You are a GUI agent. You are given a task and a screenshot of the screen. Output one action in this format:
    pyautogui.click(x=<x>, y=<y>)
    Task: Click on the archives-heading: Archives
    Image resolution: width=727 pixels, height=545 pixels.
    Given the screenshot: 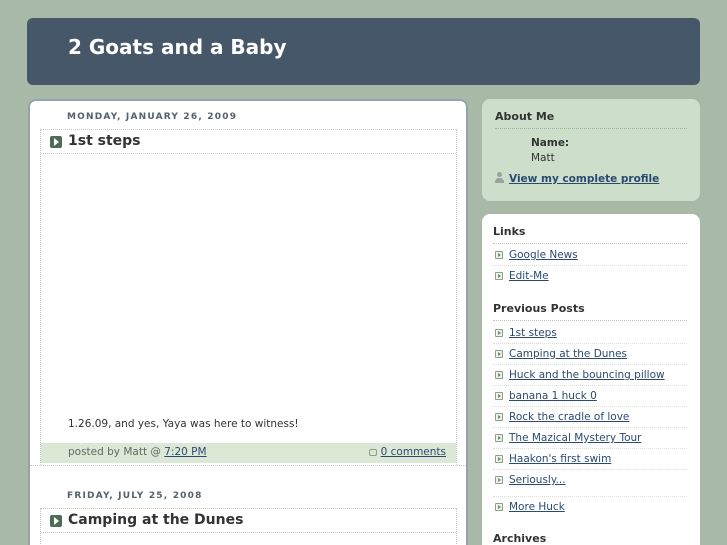 What is the action you would take?
    pyautogui.click(x=520, y=538)
    